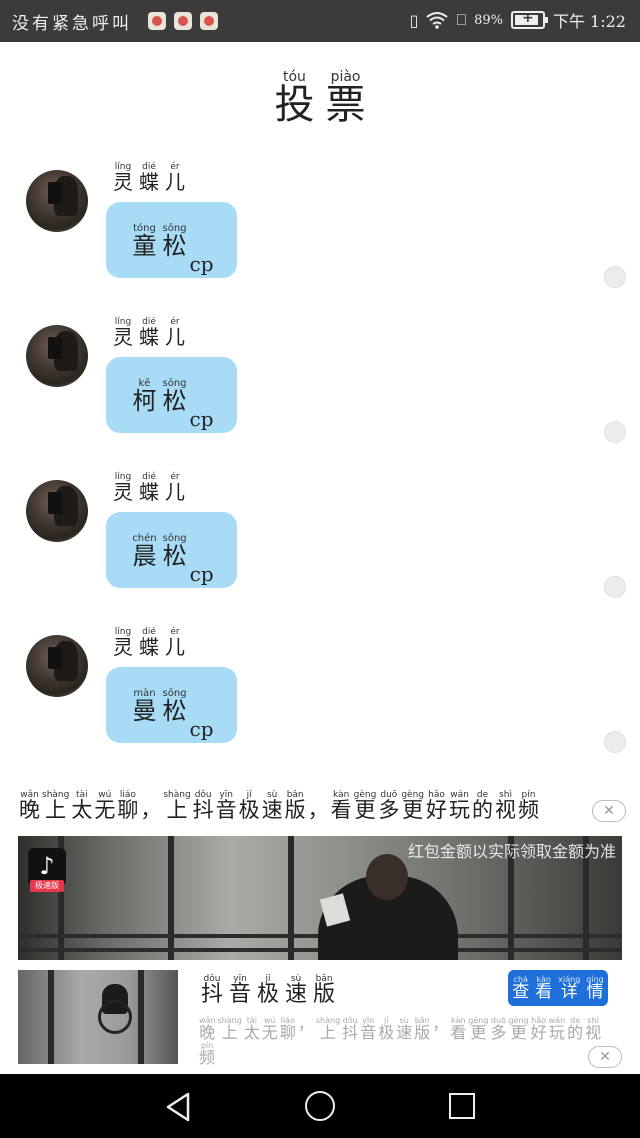 This screenshot has width=640, height=1138. I want to click on ruby-char: gèng 更, so click(365, 805).